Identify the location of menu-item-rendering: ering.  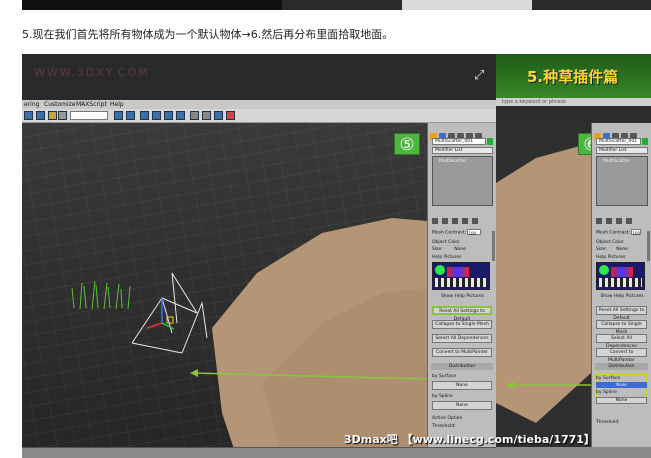
(31, 104).